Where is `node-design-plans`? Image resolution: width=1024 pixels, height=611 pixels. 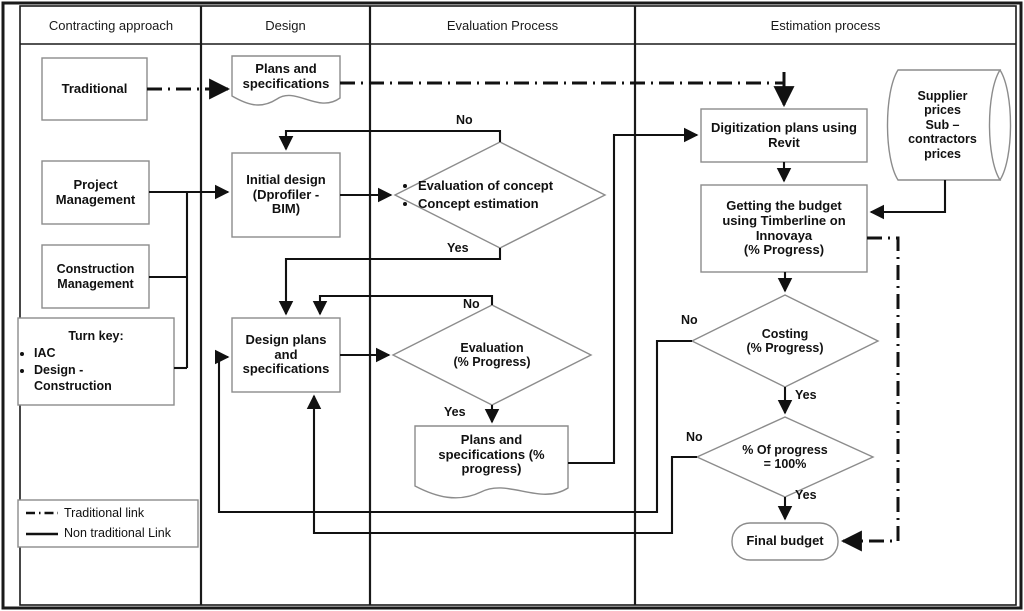
node-design-plans is located at coordinates (286, 355).